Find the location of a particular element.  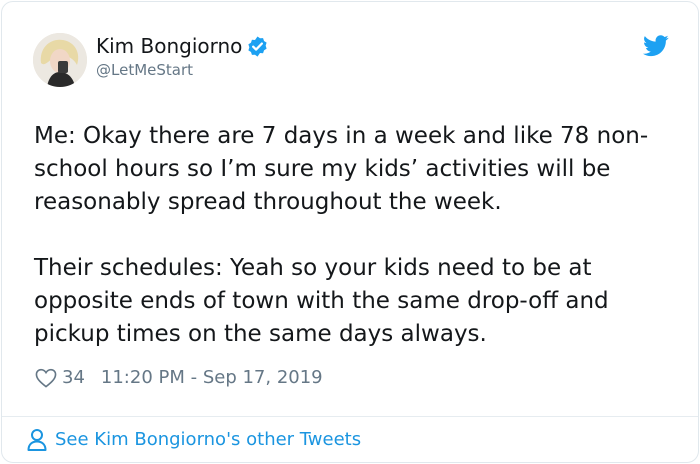

person-icon is located at coordinates (37, 440).